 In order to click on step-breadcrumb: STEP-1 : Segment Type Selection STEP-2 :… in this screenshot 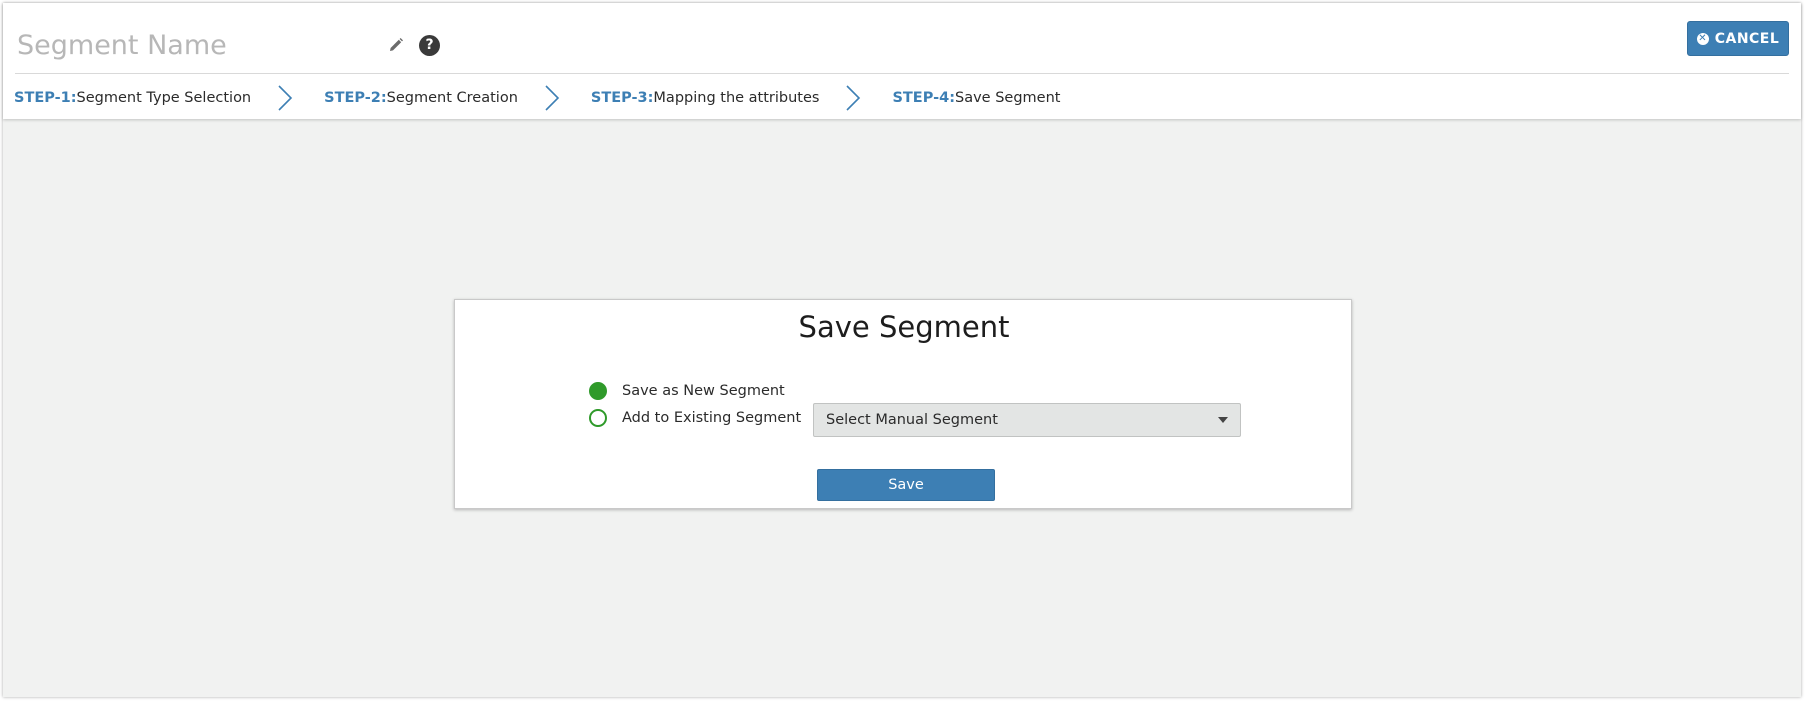, I will do `click(537, 98)`.